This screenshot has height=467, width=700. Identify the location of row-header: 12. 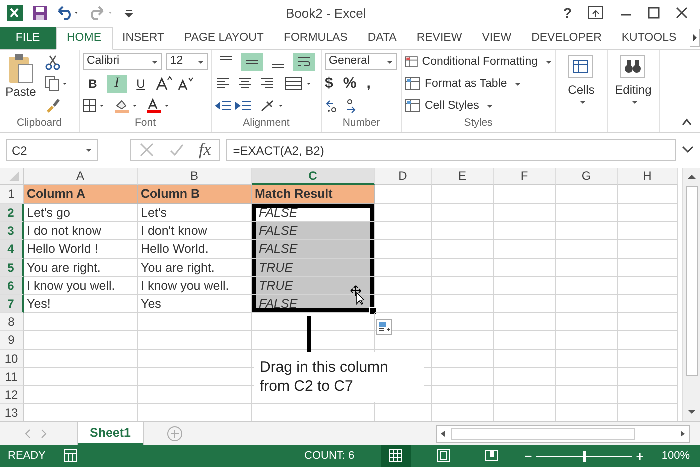
(12, 395).